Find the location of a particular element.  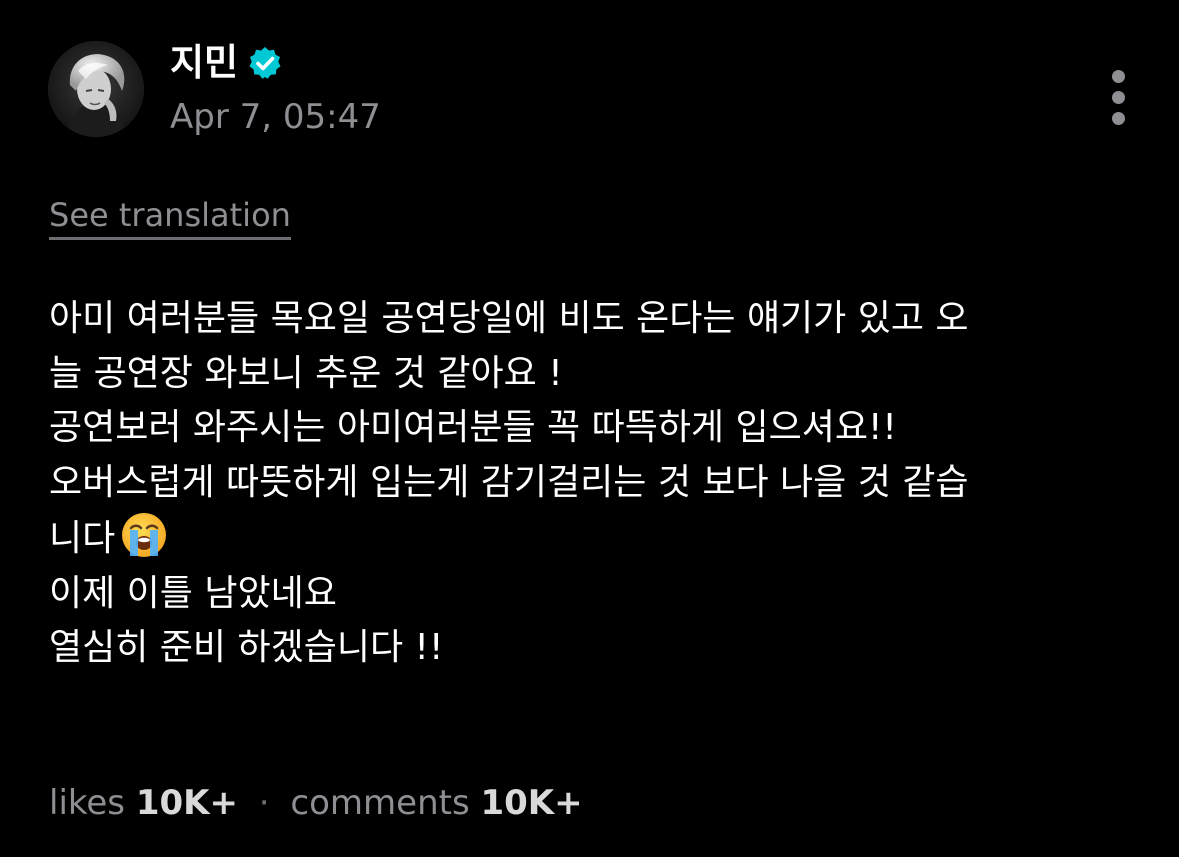

post-body-line: 니다 is located at coordinates (82, 538).